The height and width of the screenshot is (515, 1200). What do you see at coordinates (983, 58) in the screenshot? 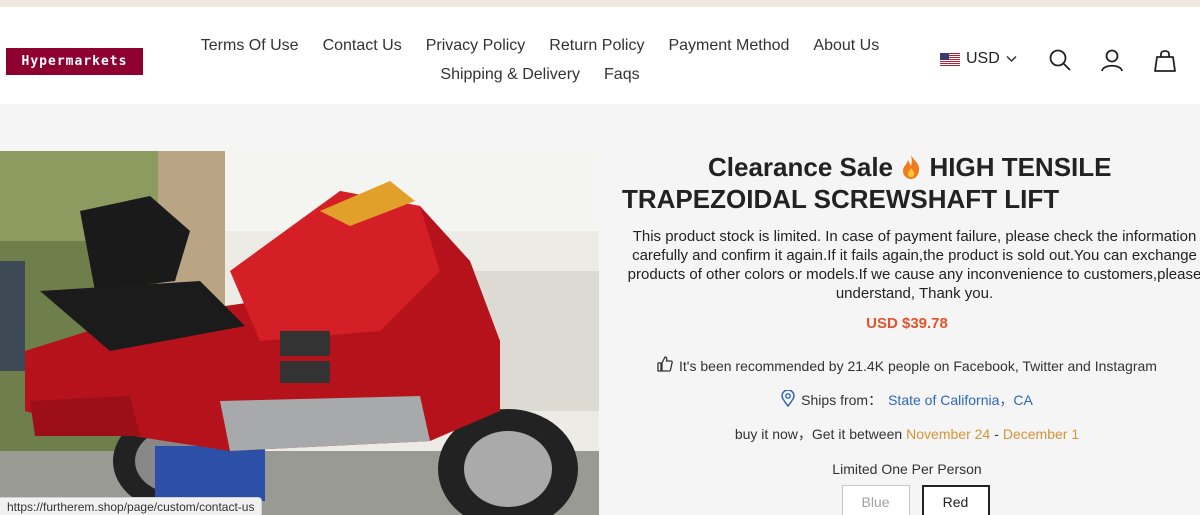
I see `currency-label: USD` at bounding box center [983, 58].